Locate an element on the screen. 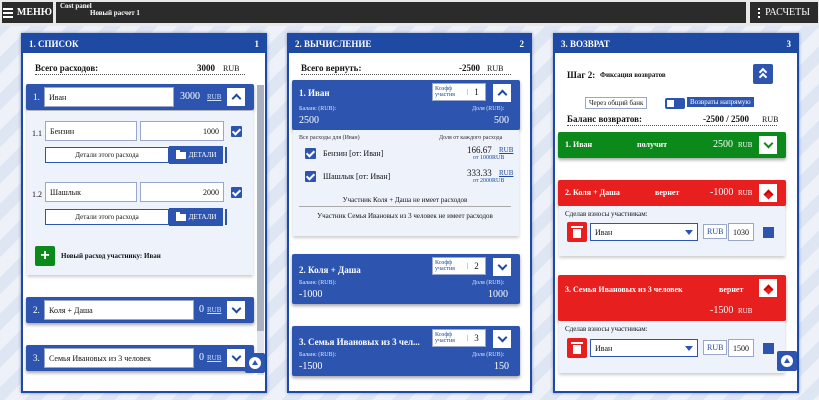 This screenshot has width=819, height=400. menu-button: МЕНЮ is located at coordinates (27, 12).